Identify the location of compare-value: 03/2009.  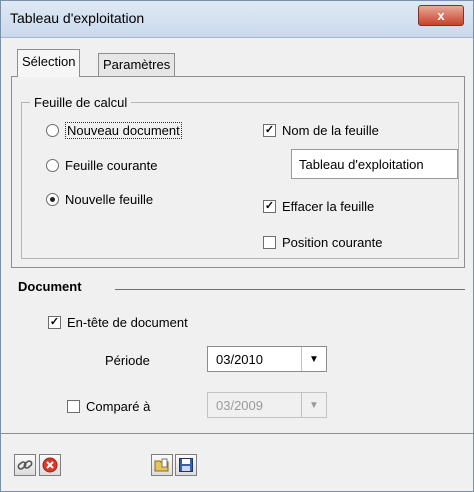
(239, 405).